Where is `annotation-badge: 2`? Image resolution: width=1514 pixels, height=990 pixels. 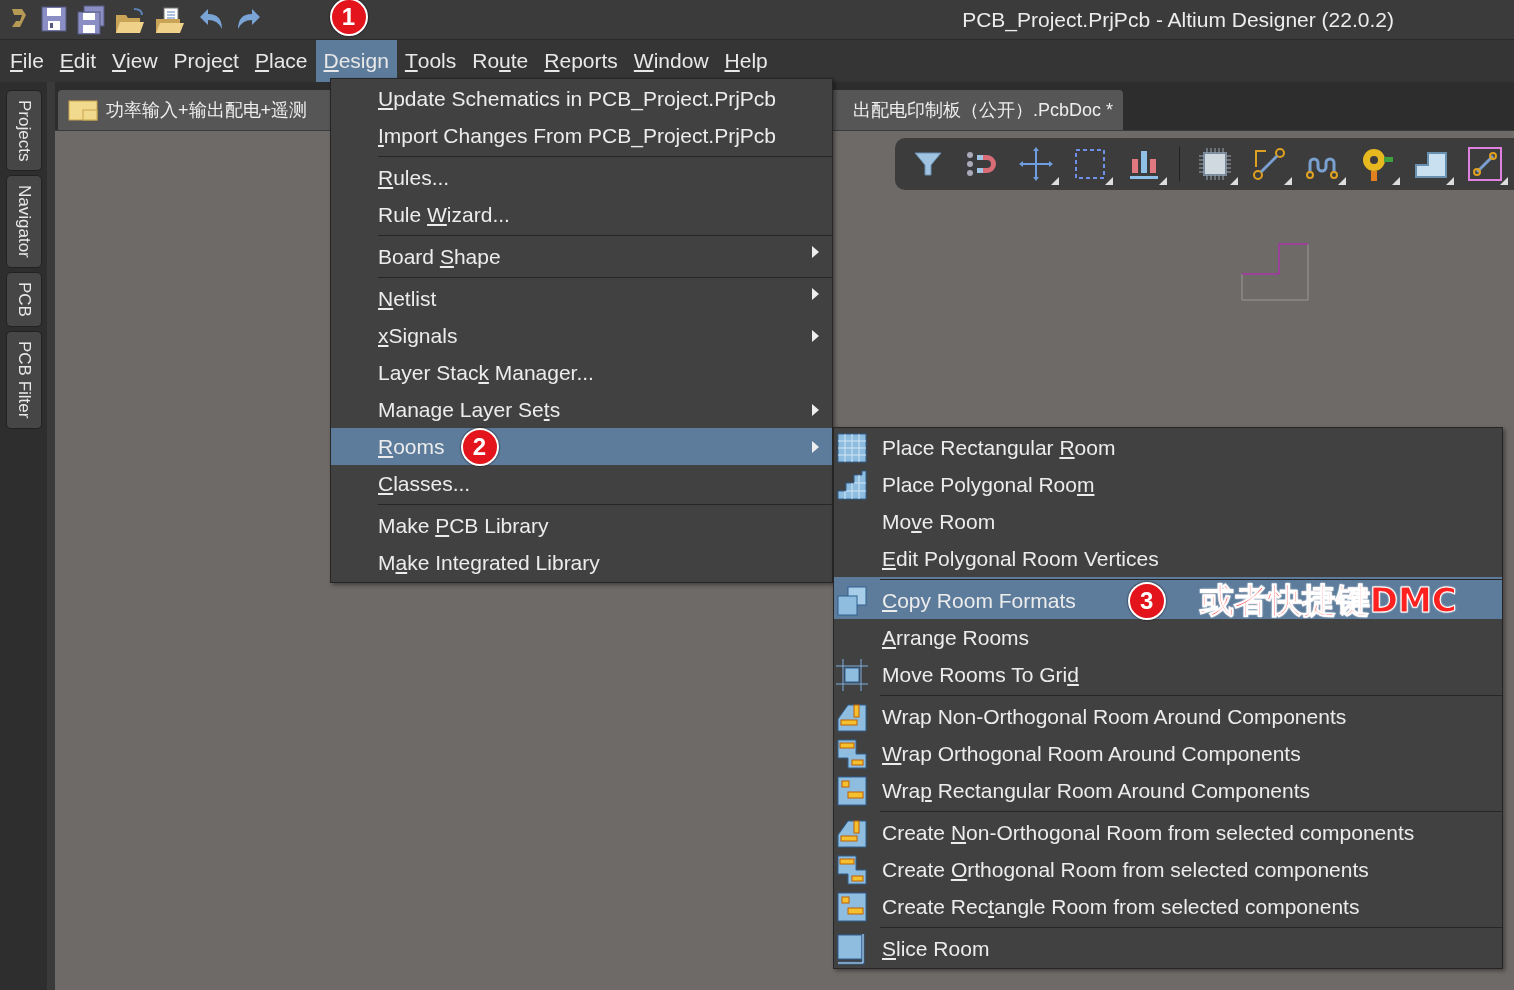 annotation-badge: 2 is located at coordinates (479, 446).